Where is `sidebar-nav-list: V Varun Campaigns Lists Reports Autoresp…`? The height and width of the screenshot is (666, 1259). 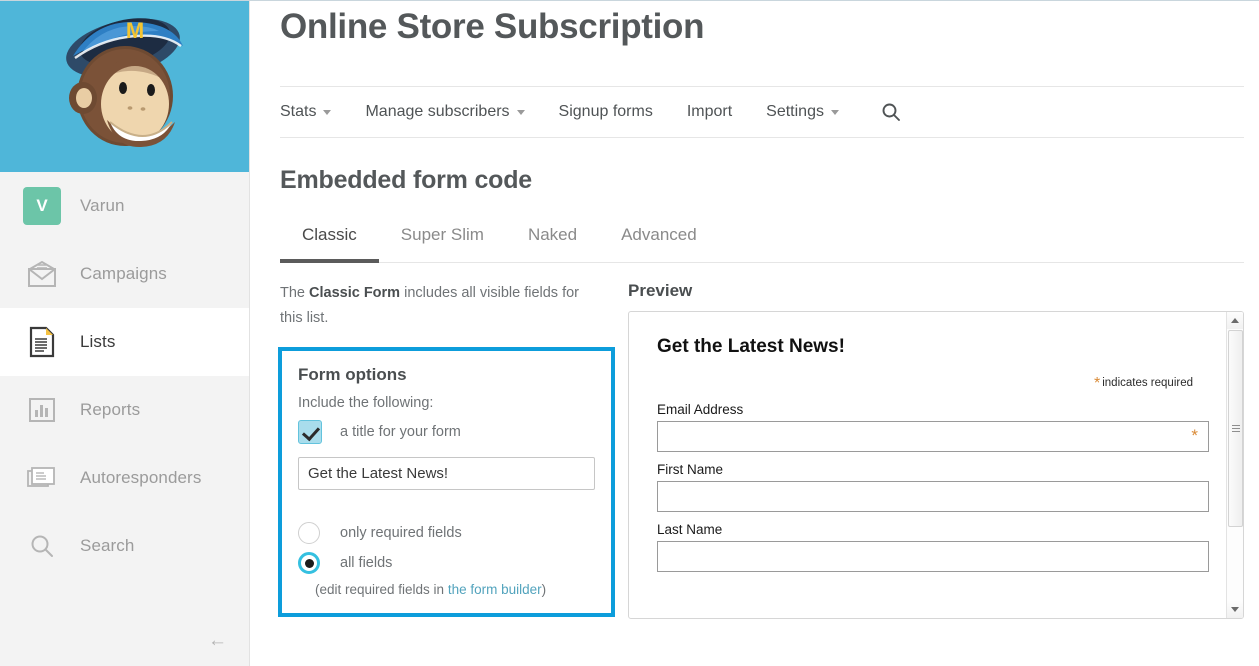 sidebar-nav-list: V Varun Campaigns Lists Reports Autoresp… is located at coordinates (124, 376).